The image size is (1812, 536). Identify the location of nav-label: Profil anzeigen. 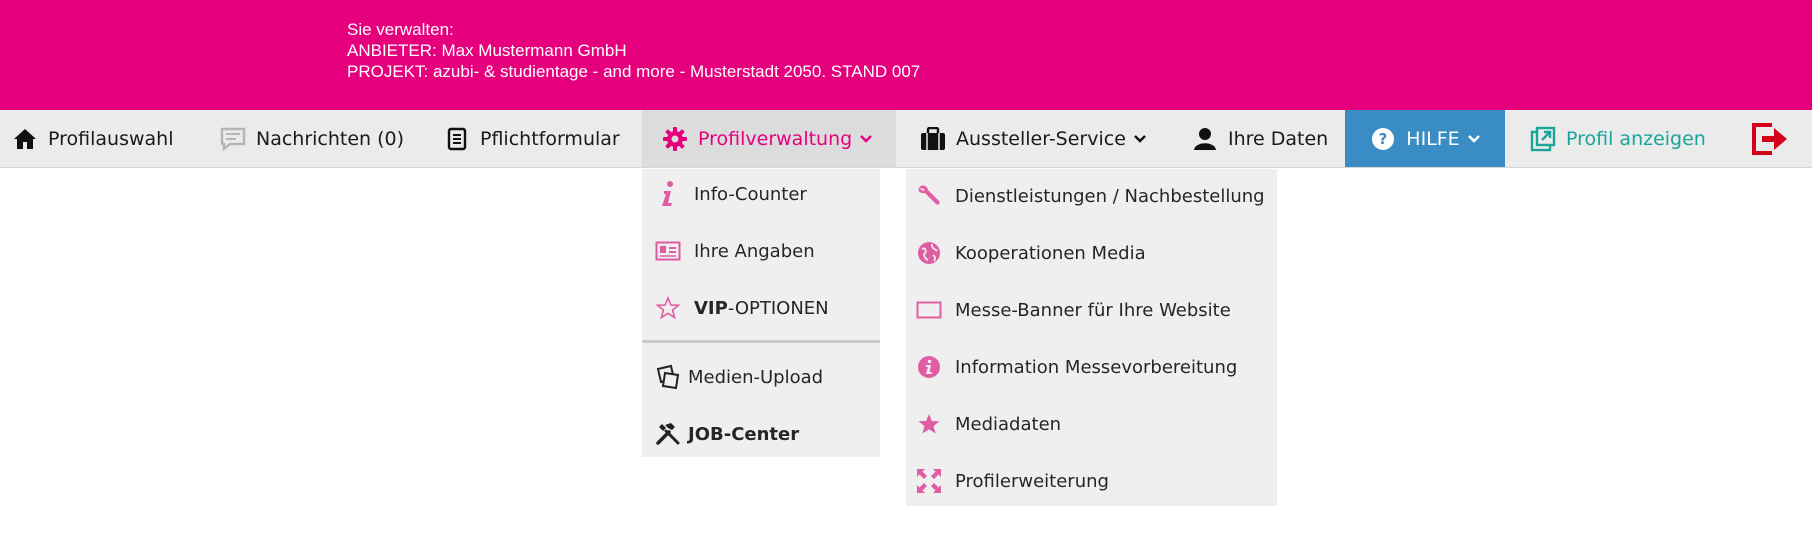
(1636, 138).